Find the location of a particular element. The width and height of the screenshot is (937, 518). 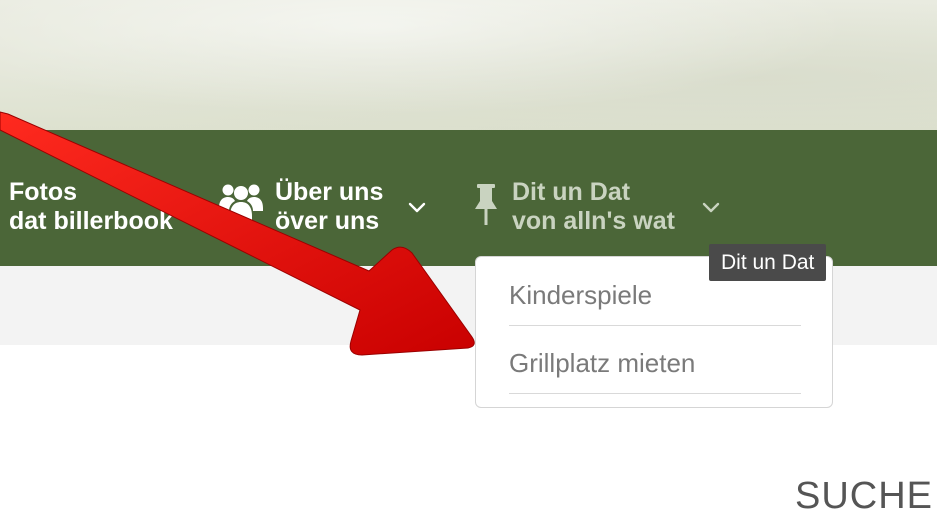

nav-item-ueber-uns-title: Über uns is located at coordinates (329, 192).